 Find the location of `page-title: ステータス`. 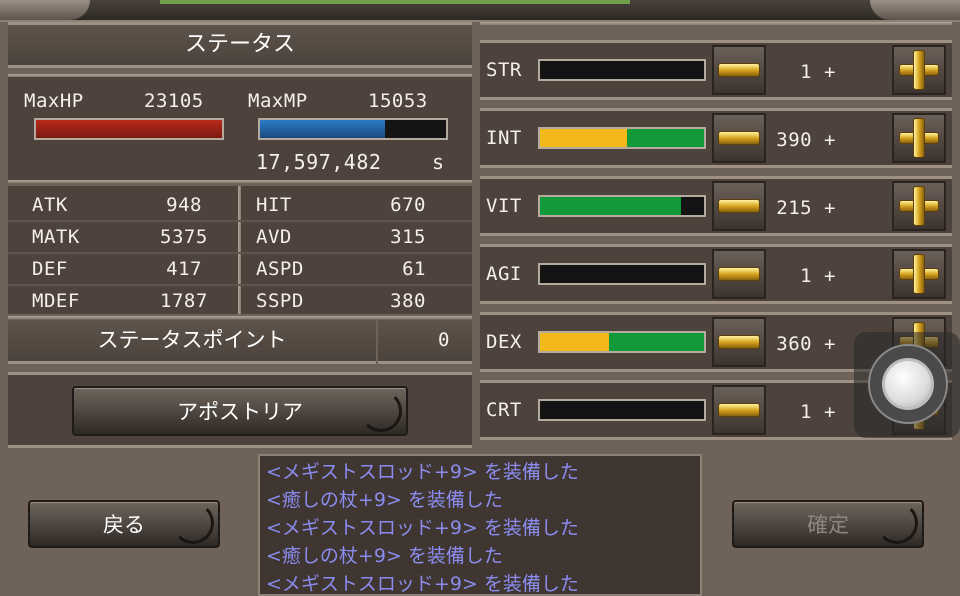

page-title: ステータス is located at coordinates (239, 44).